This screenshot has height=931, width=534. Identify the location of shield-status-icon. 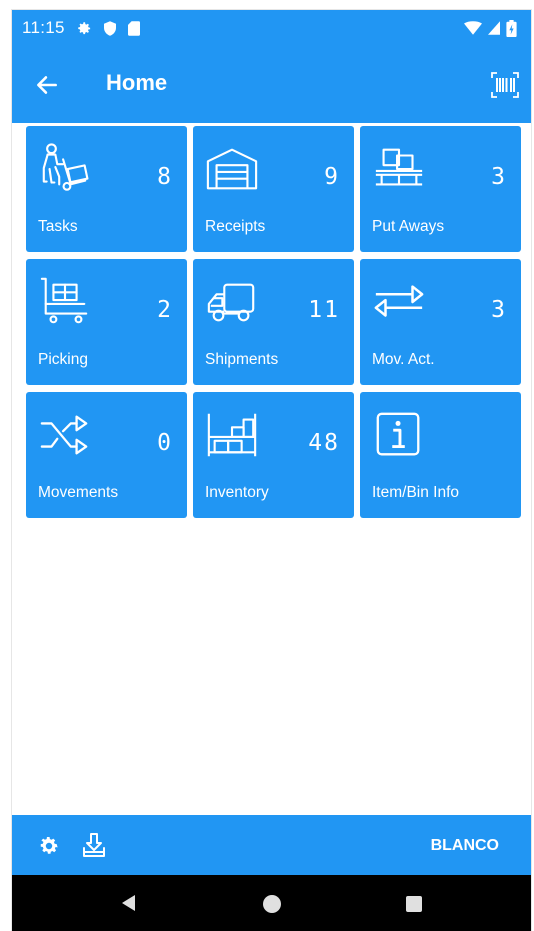
(109, 28).